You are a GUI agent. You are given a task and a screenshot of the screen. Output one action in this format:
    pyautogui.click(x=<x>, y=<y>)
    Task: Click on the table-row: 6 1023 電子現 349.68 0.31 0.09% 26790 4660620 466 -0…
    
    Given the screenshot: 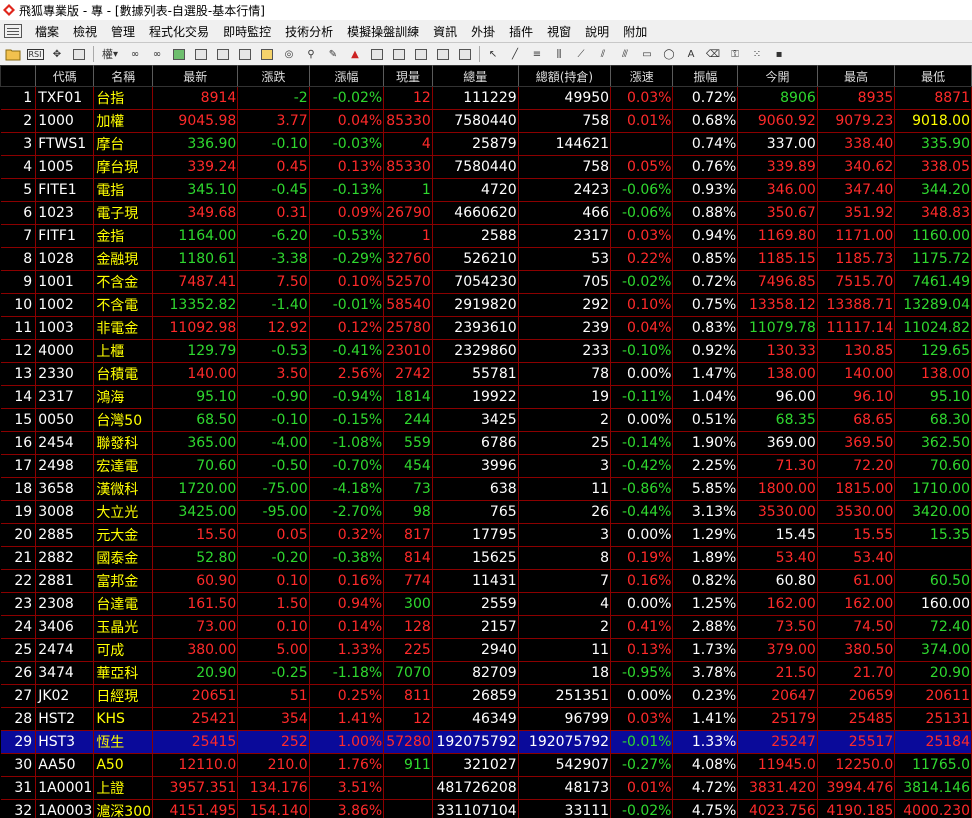 What is the action you would take?
    pyautogui.click(x=486, y=213)
    